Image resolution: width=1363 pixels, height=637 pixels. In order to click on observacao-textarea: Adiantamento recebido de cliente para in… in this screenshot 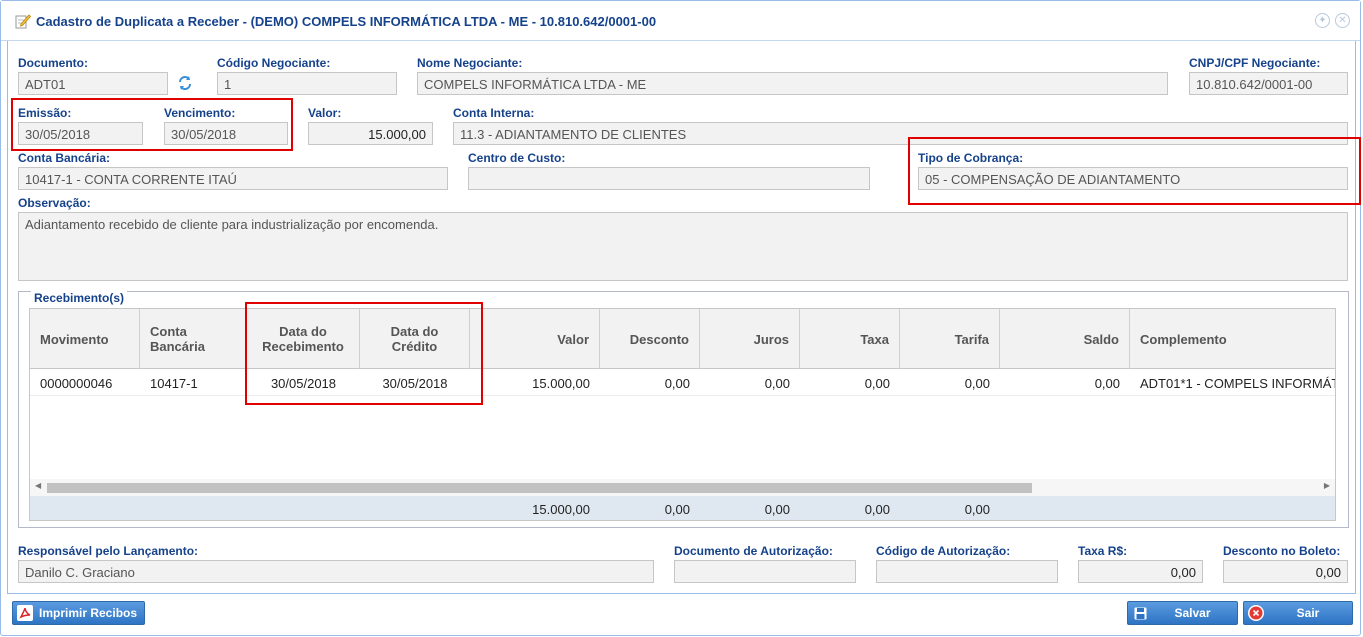, I will do `click(683, 246)`.